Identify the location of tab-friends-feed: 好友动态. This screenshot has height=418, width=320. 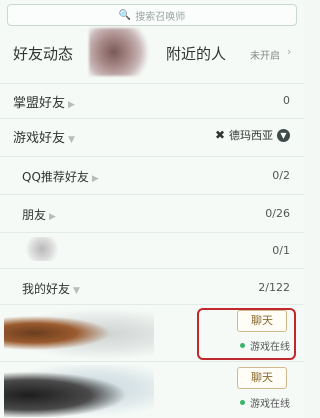
(43, 53).